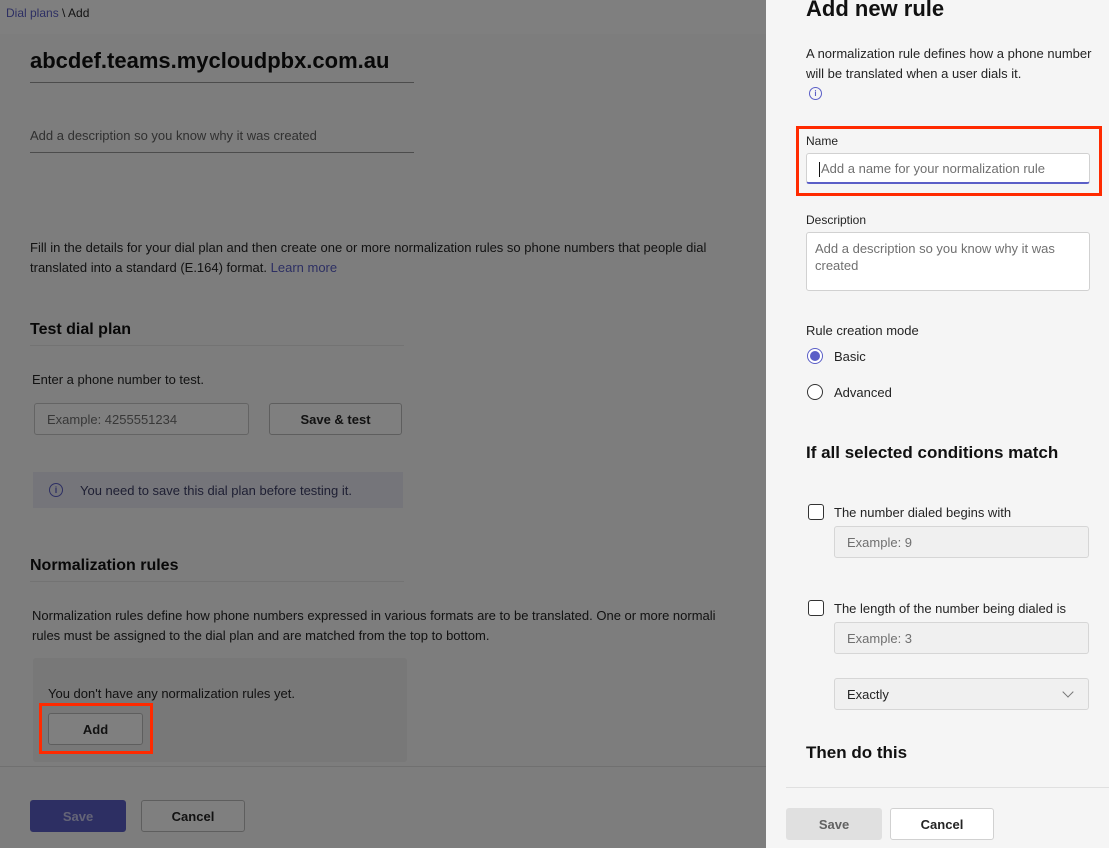 The width and height of the screenshot is (1109, 848). I want to click on mode-advanced-radio: Advanced, so click(849, 392).